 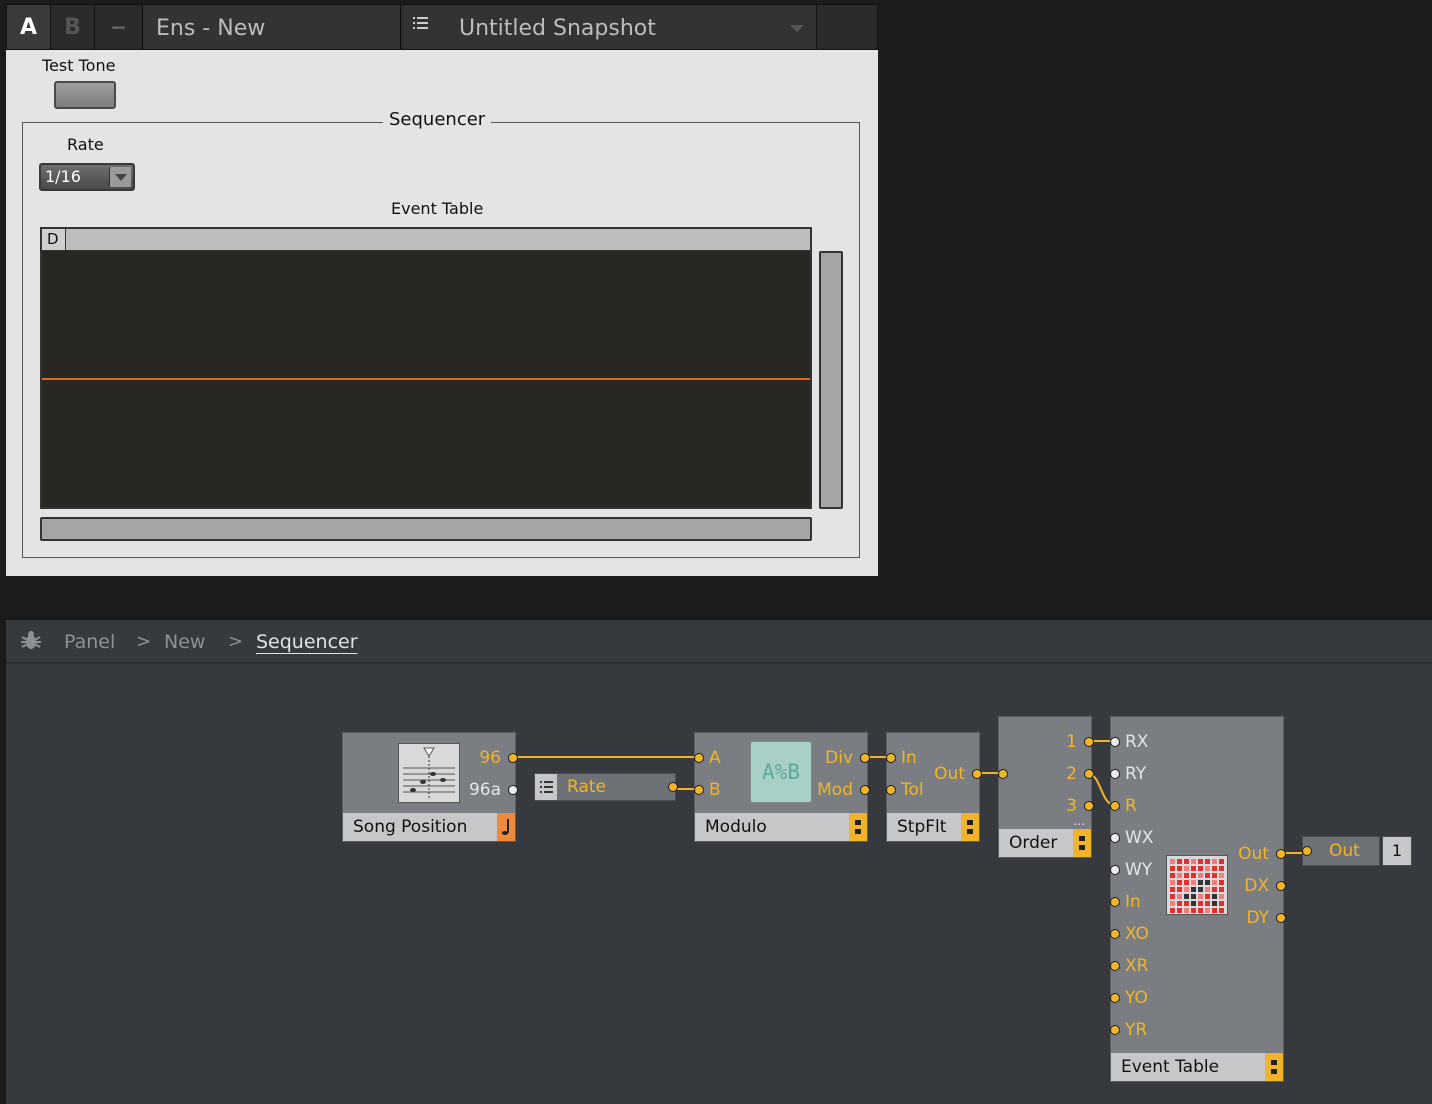 I want to click on minus-button: −, so click(x=119, y=27).